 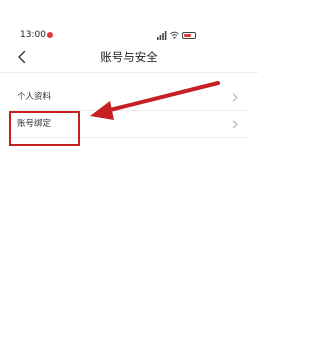 I want to click on nav-bar: 账号与安全, so click(x=129, y=58).